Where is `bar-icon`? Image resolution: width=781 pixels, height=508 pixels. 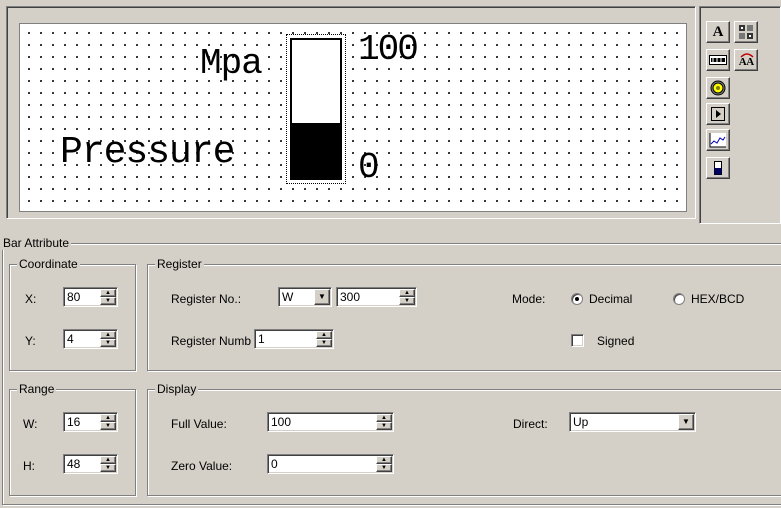 bar-icon is located at coordinates (718, 168).